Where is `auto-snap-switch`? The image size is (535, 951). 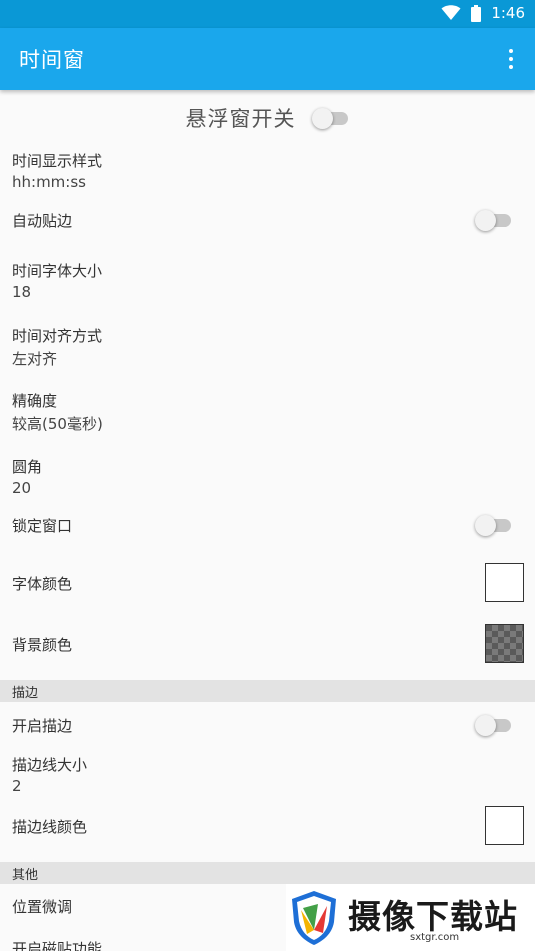
auto-snap-switch is located at coordinates (494, 220).